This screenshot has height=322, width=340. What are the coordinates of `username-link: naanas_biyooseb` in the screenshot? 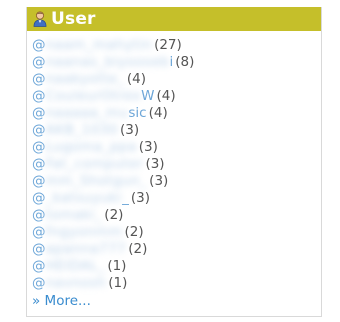 It's located at (108, 62).